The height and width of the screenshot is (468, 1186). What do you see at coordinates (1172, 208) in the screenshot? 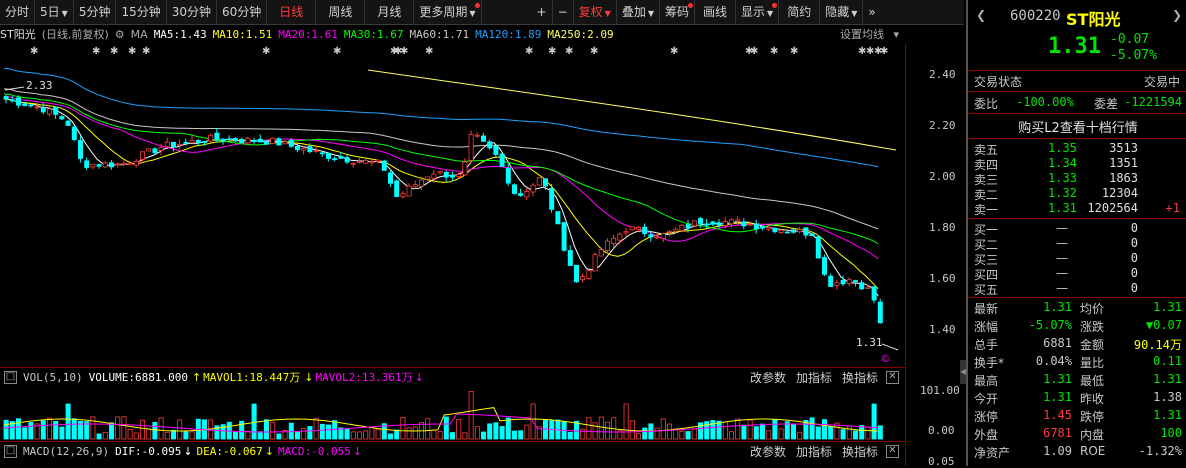
I see `ask-delta: +1` at bounding box center [1172, 208].